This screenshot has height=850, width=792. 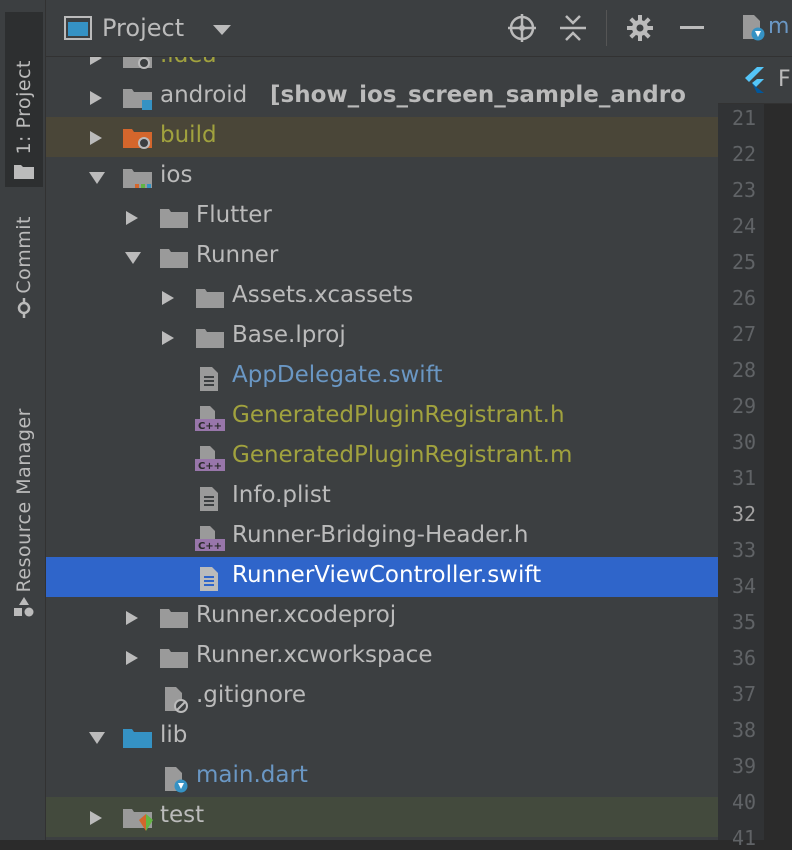 I want to click on tree-row-label: GeneratedPluginRegistrant.h, so click(x=398, y=415).